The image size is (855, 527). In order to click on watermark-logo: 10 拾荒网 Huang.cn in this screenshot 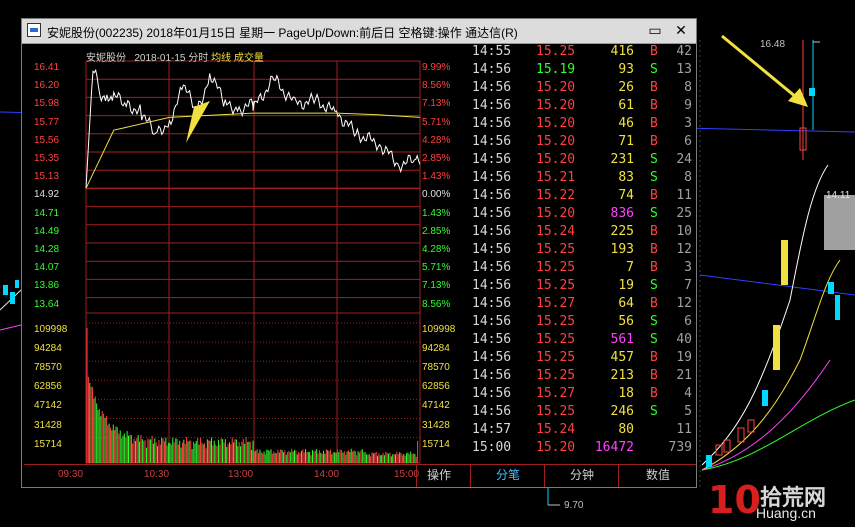, I will do `click(778, 500)`.